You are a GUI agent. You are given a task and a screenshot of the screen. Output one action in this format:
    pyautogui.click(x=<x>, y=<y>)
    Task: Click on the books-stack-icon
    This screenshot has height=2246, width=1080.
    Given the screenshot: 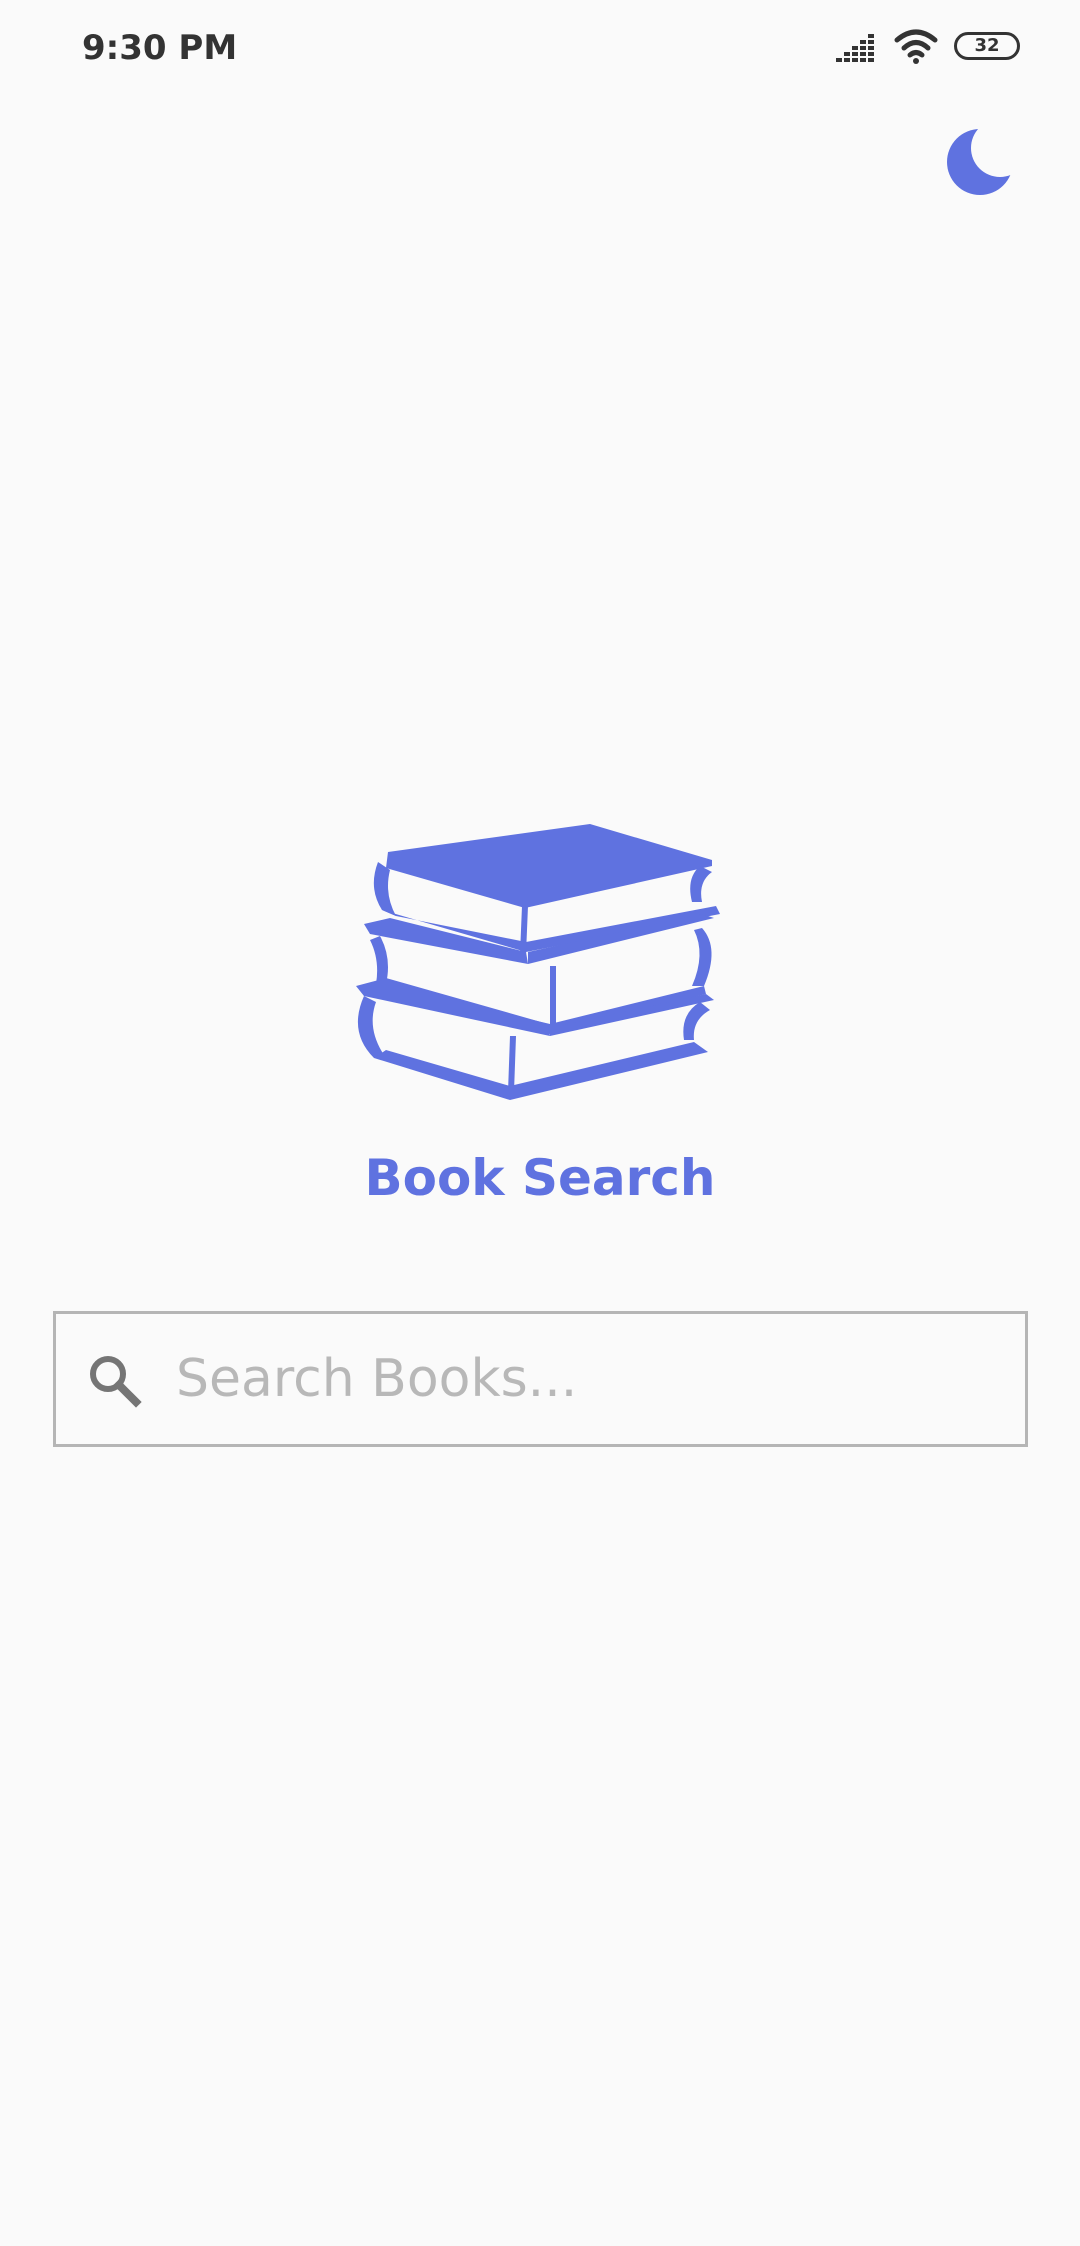 What is the action you would take?
    pyautogui.click(x=538, y=962)
    